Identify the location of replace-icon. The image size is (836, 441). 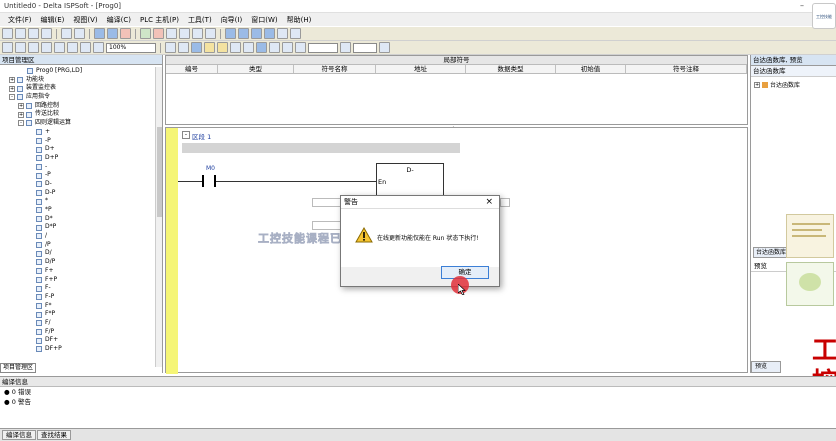
(72, 47).